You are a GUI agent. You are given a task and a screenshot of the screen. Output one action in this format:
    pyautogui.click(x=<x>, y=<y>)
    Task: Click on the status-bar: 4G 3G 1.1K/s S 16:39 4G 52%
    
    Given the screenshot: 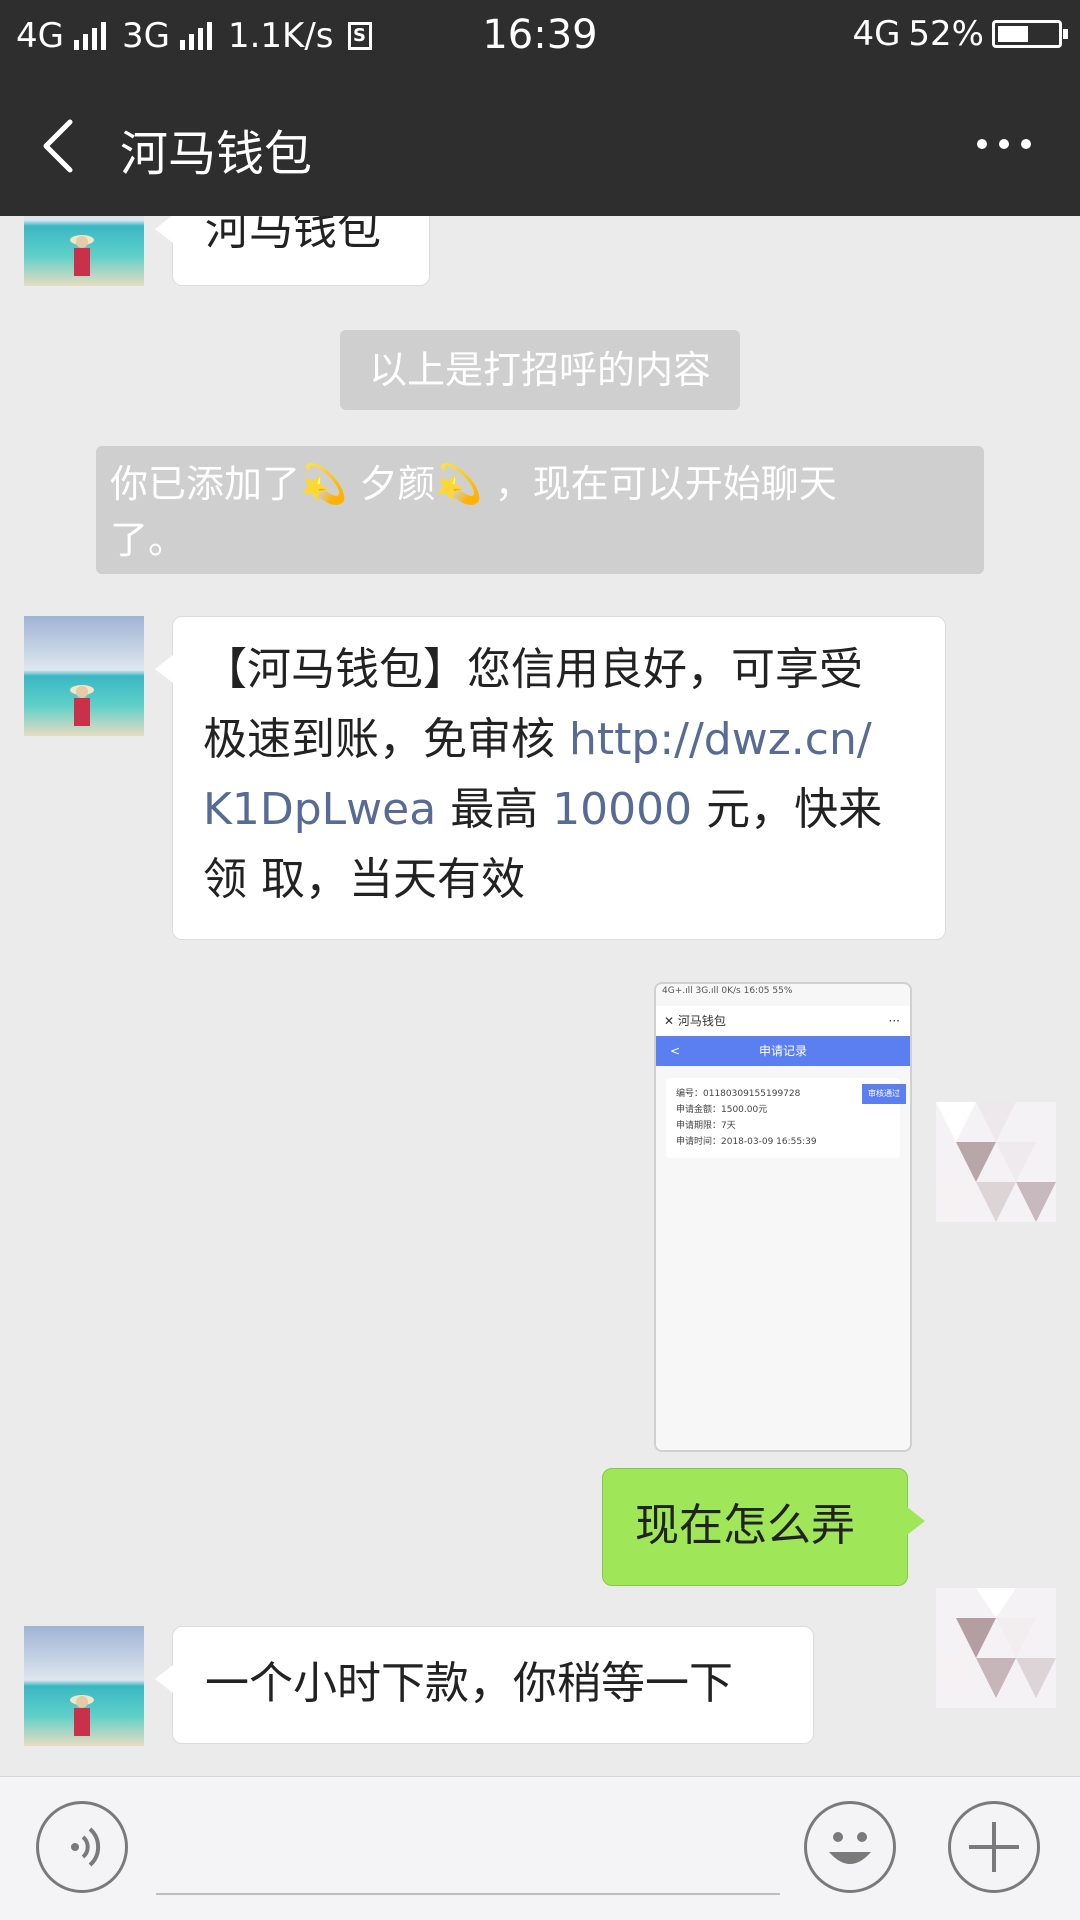 What is the action you would take?
    pyautogui.click(x=540, y=37)
    